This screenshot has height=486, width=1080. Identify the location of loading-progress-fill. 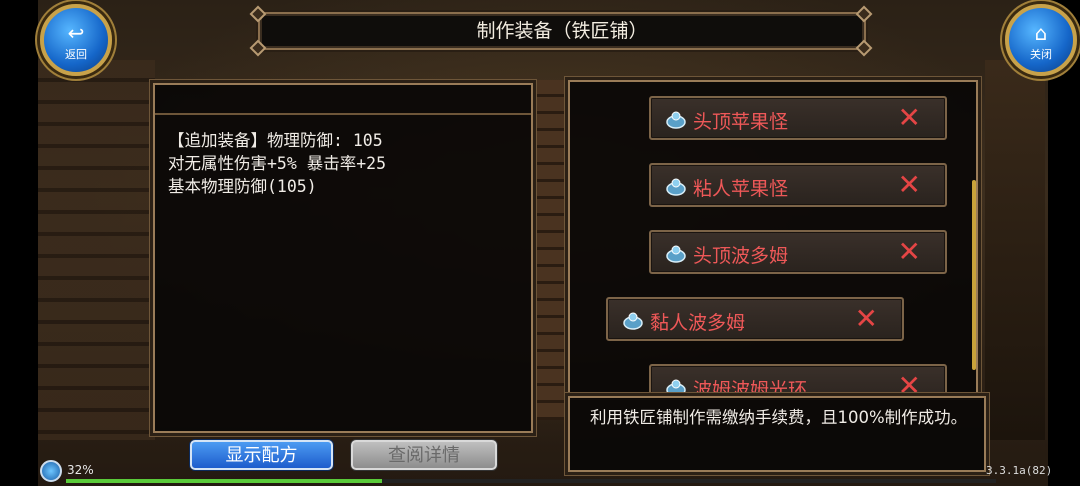
(224, 481).